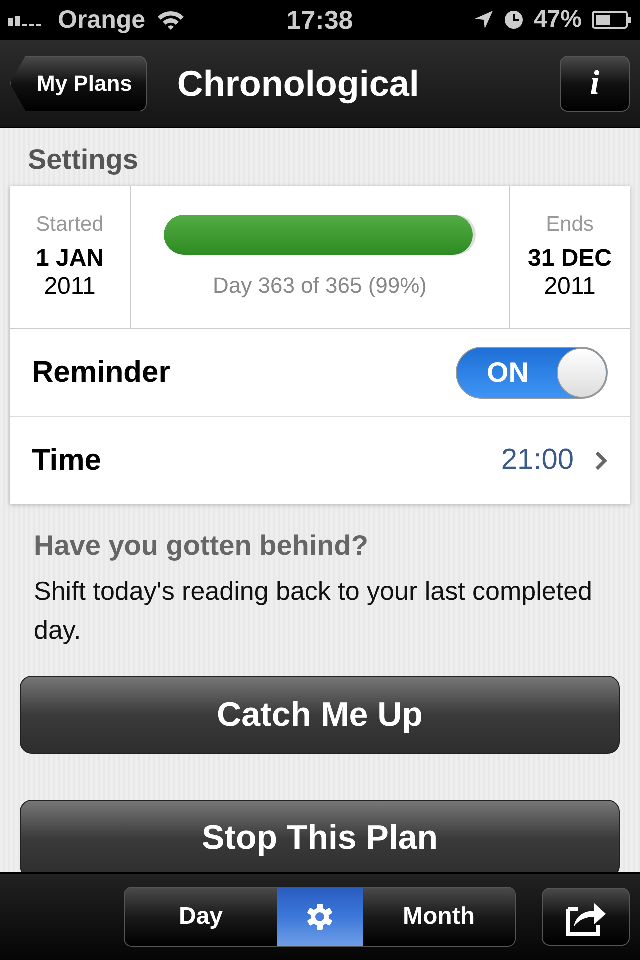  What do you see at coordinates (484, 20) in the screenshot?
I see `location-arrow-icon` at bounding box center [484, 20].